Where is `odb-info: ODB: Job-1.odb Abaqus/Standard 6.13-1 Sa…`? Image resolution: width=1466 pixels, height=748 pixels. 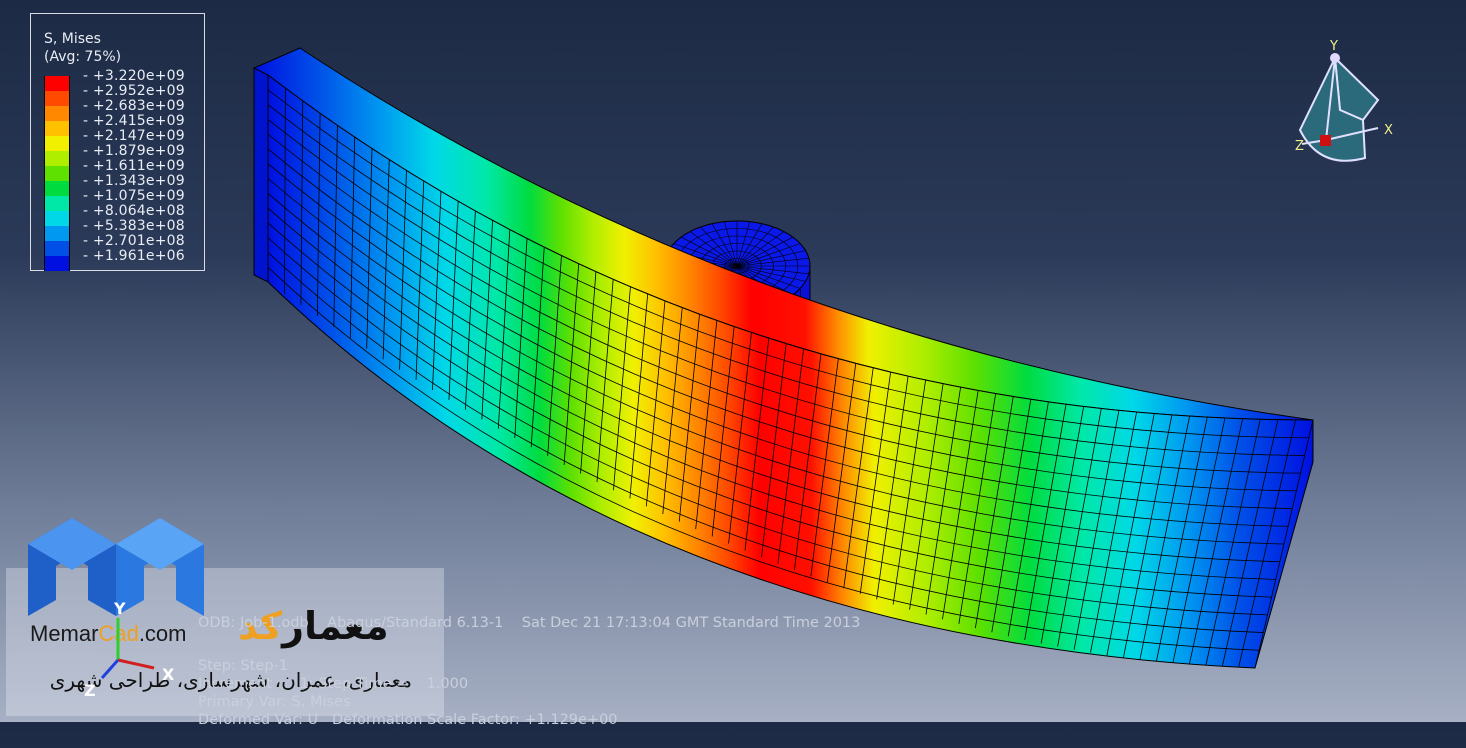 odb-info: ODB: Job-1.odb Abaqus/Standard 6.13-1 Sa… is located at coordinates (529, 672).